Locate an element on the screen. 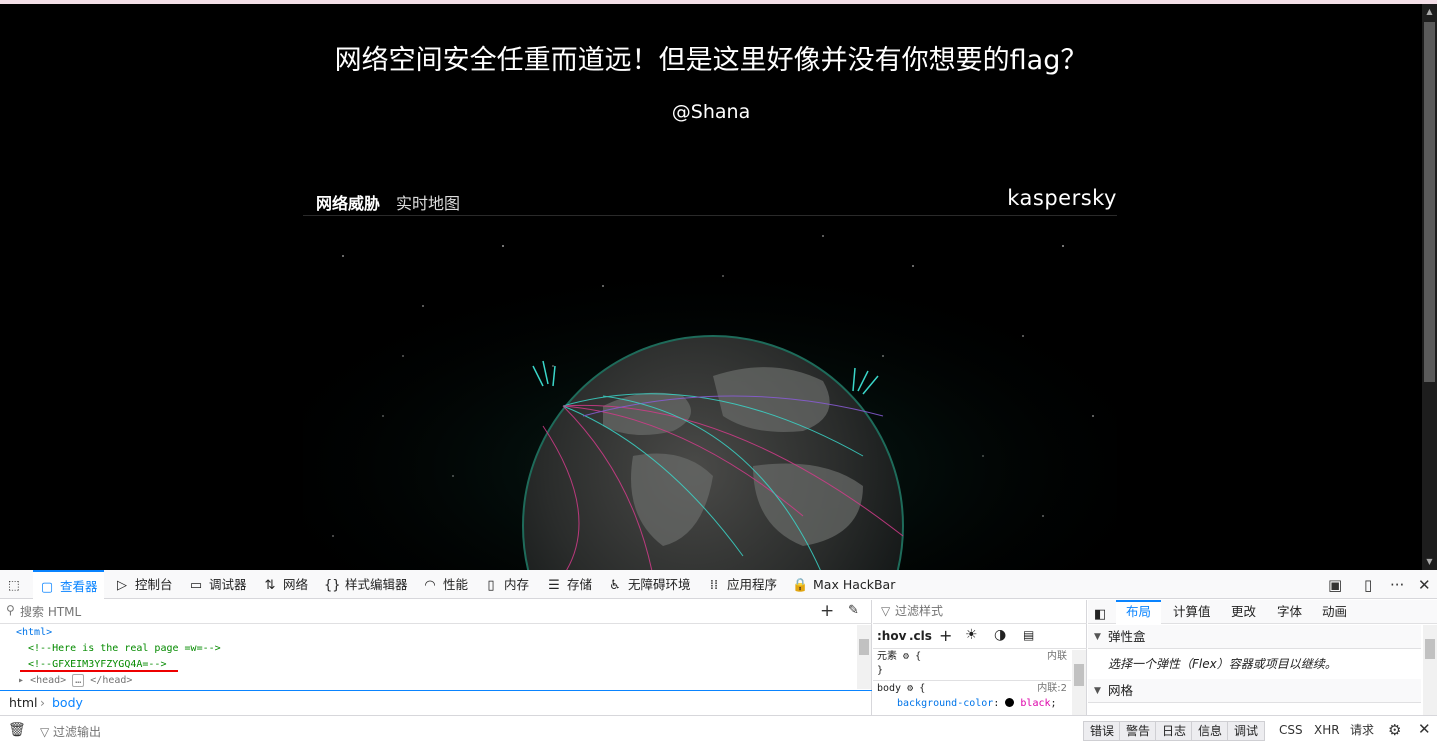 This screenshot has height=745, width=1437. tab-performance: ◠ 性能 is located at coordinates (445, 584).